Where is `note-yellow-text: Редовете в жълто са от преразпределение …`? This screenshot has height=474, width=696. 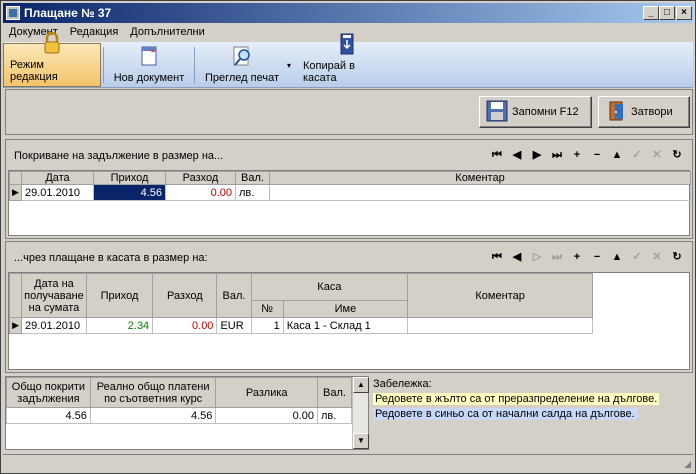
note-yellow-text: Редовете в жълто са от преразпределение … is located at coordinates (516, 399).